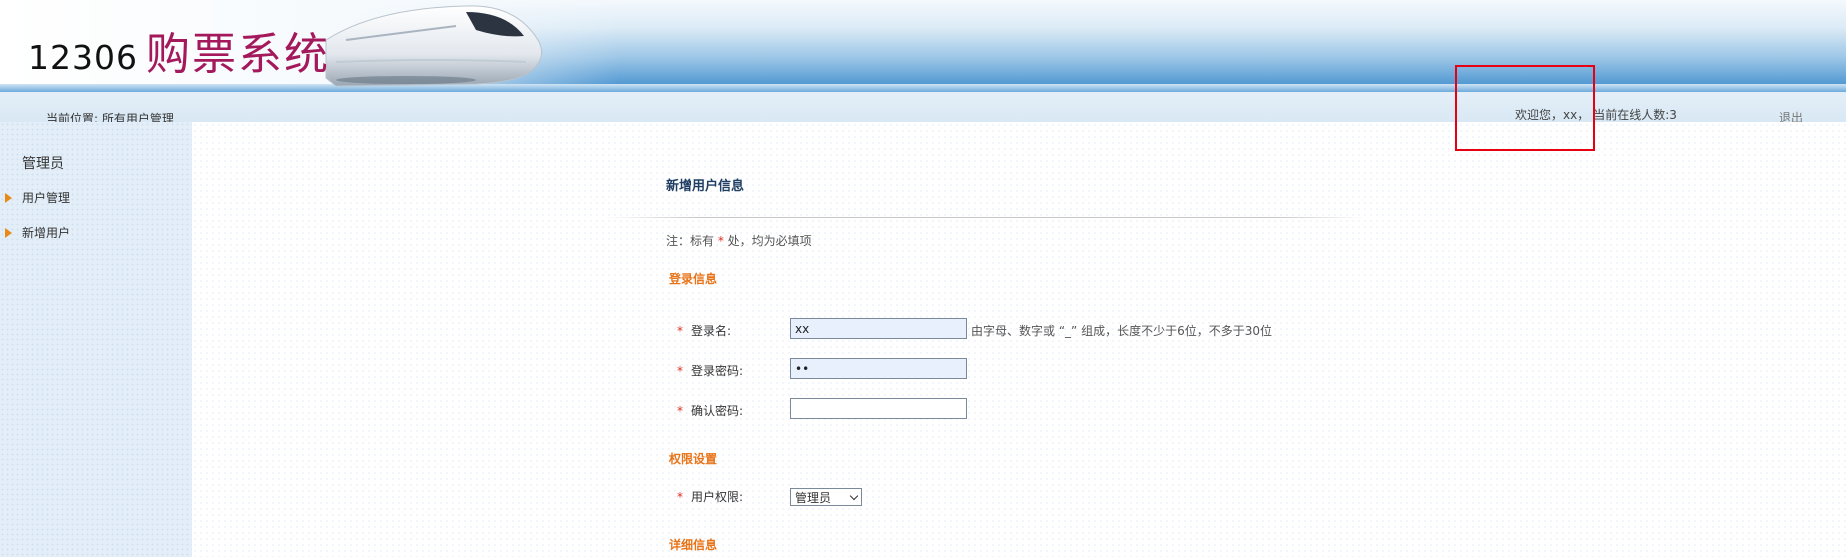  What do you see at coordinates (878, 368) in the screenshot?
I see `password-input` at bounding box center [878, 368].